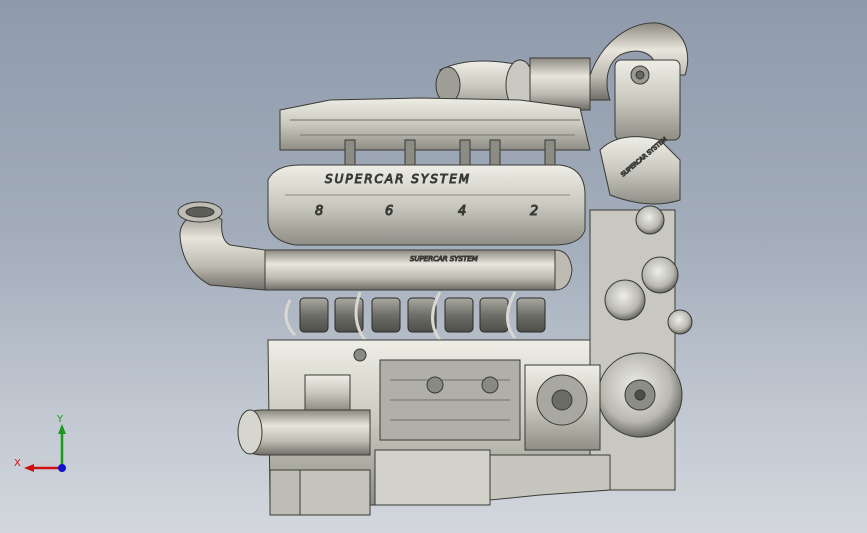 This screenshot has height=533, width=867. I want to click on x-axis-arrowhead-icon, so click(29, 468).